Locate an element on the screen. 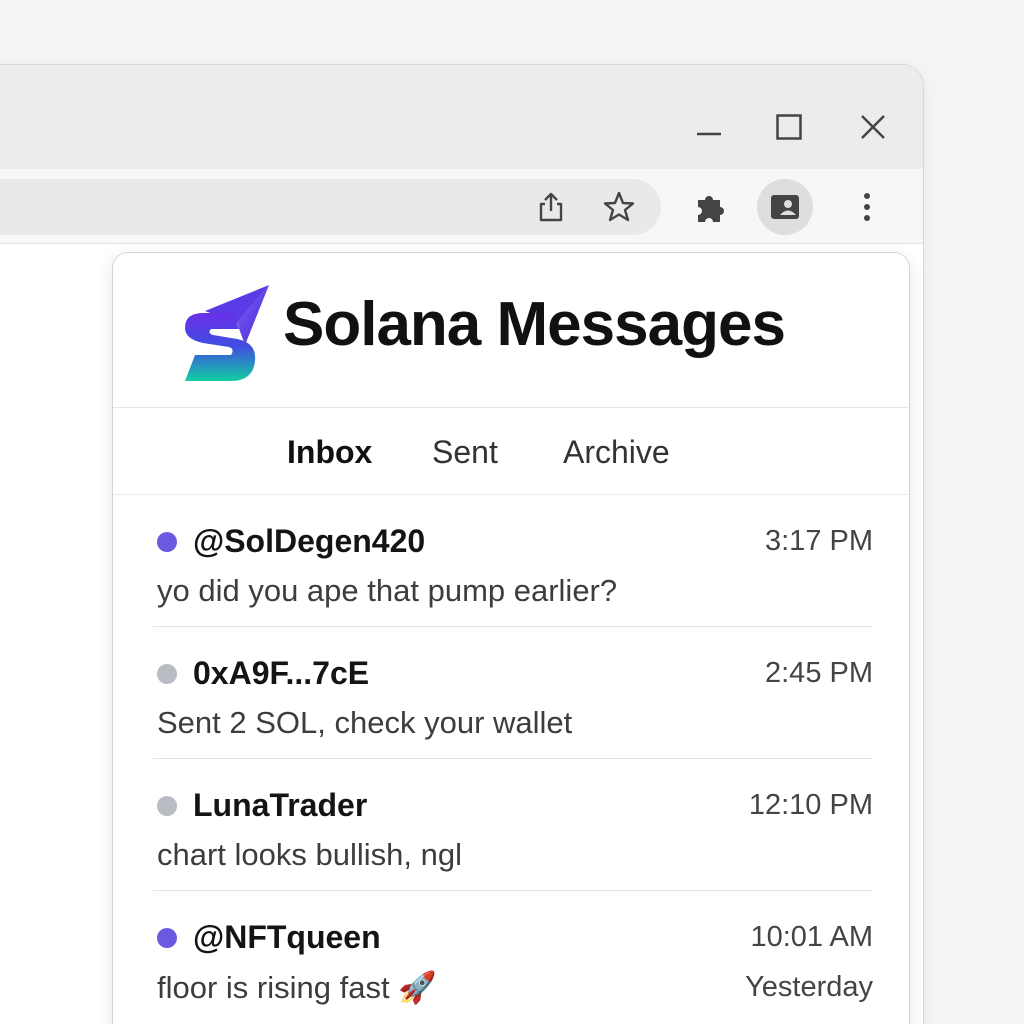  profile-card-icon is located at coordinates (785, 207).